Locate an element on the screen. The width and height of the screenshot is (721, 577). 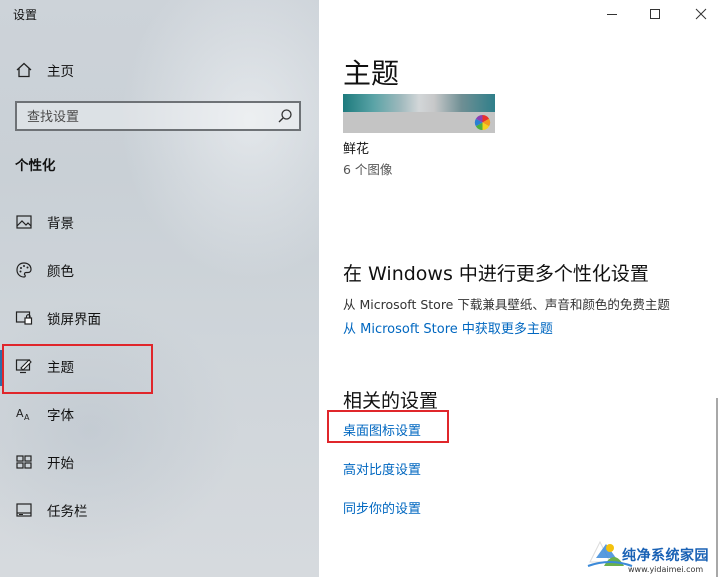
search-icon is located at coordinates (285, 116).